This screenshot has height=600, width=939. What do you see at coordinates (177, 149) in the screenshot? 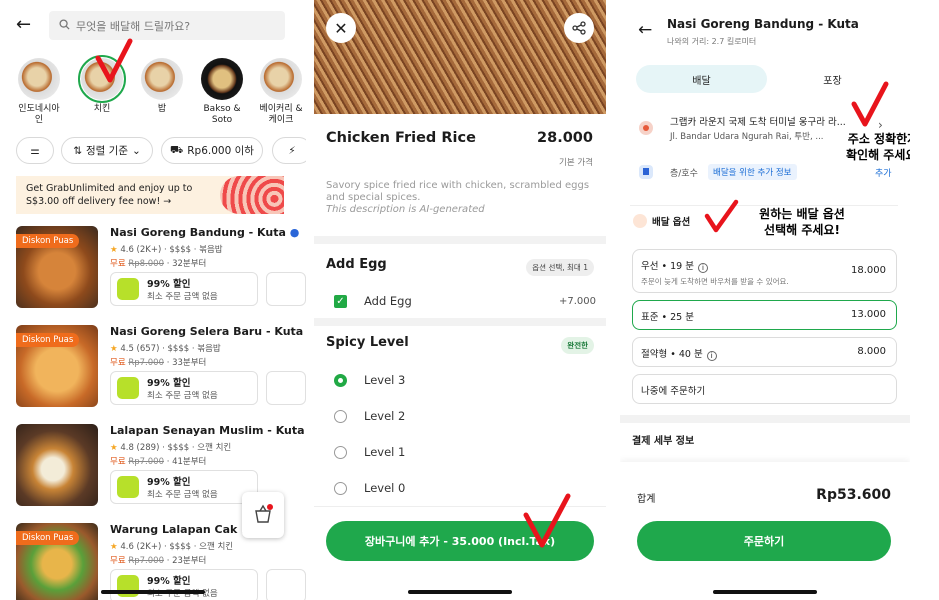
I see `car-icon: ⛟` at bounding box center [177, 149].